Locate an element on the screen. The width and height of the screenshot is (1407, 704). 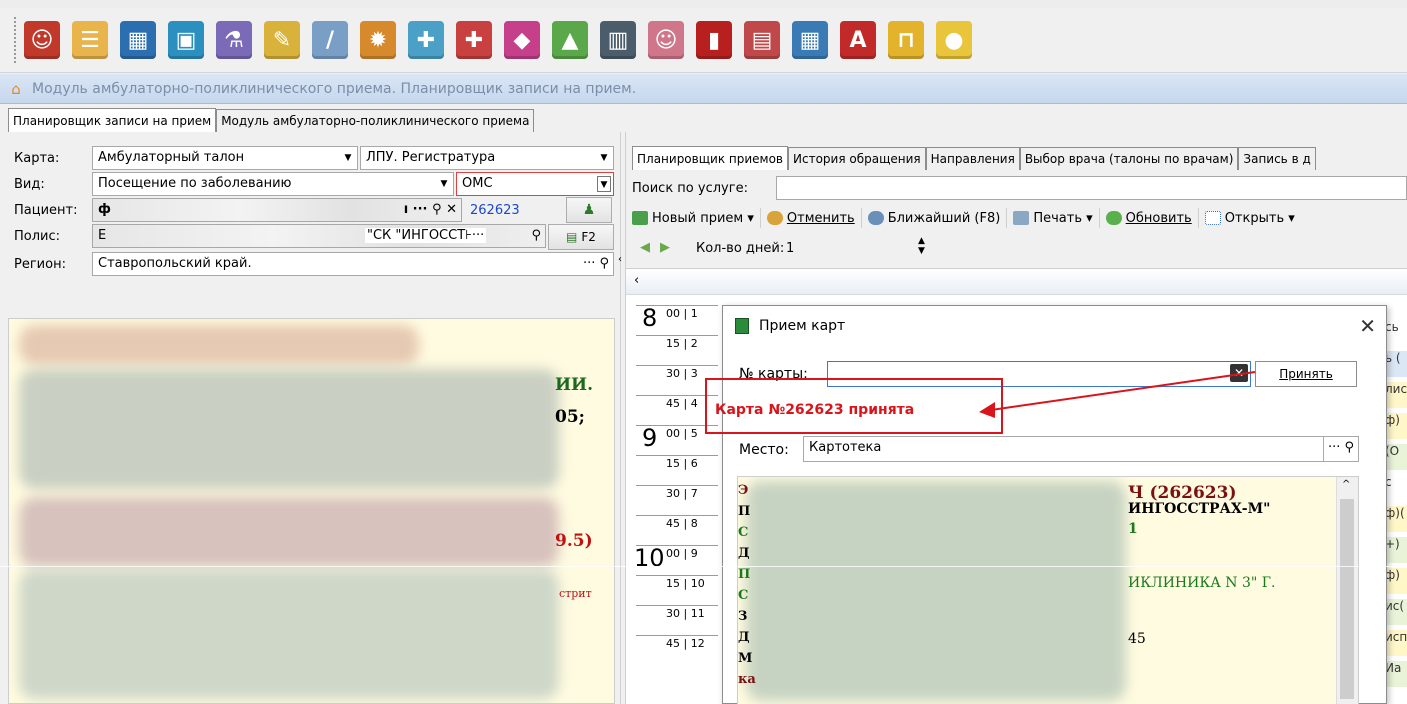
settings-panel-icon: ✹ is located at coordinates (378, 40).